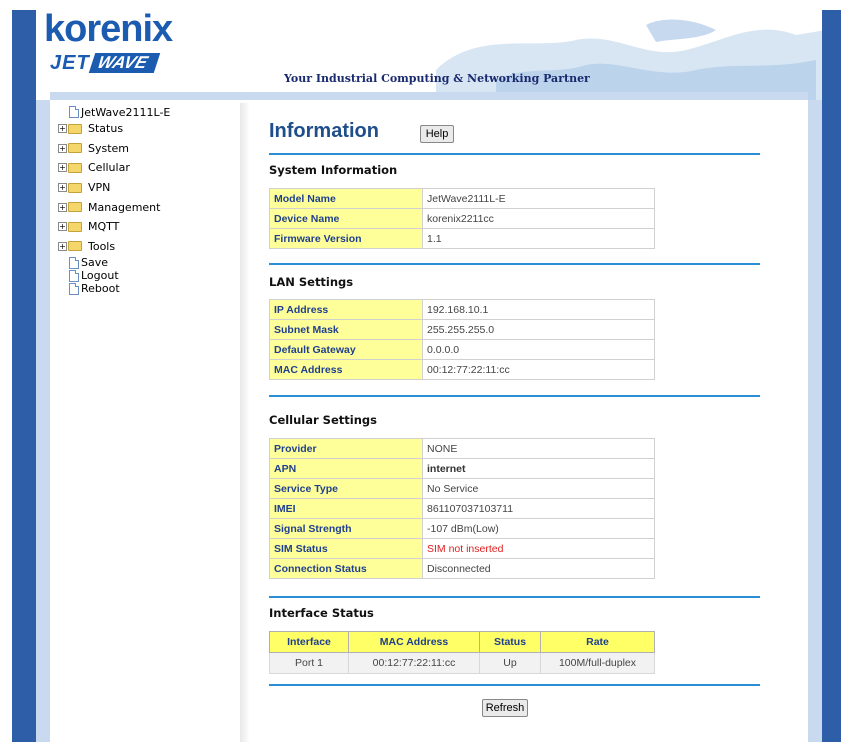  I want to click on sidebar-item-label: MQTT, so click(104, 227).